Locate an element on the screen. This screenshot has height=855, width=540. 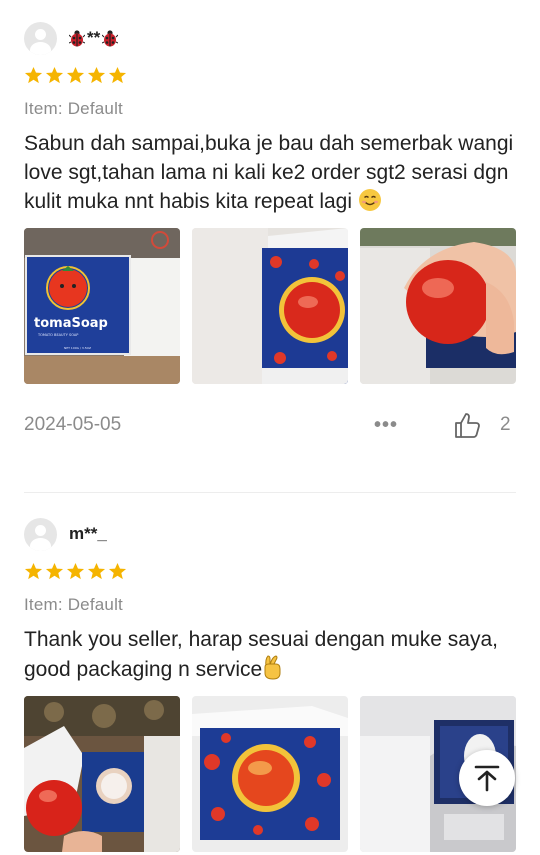
review-footer: 2024-05-05 ••• 2 is located at coordinates (270, 426).